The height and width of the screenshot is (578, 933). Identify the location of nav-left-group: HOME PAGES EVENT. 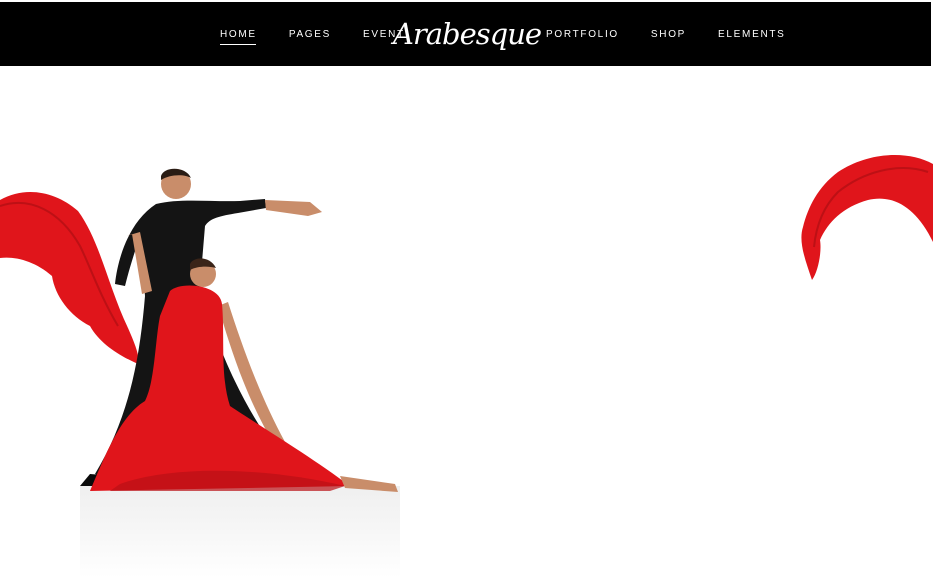
(312, 34).